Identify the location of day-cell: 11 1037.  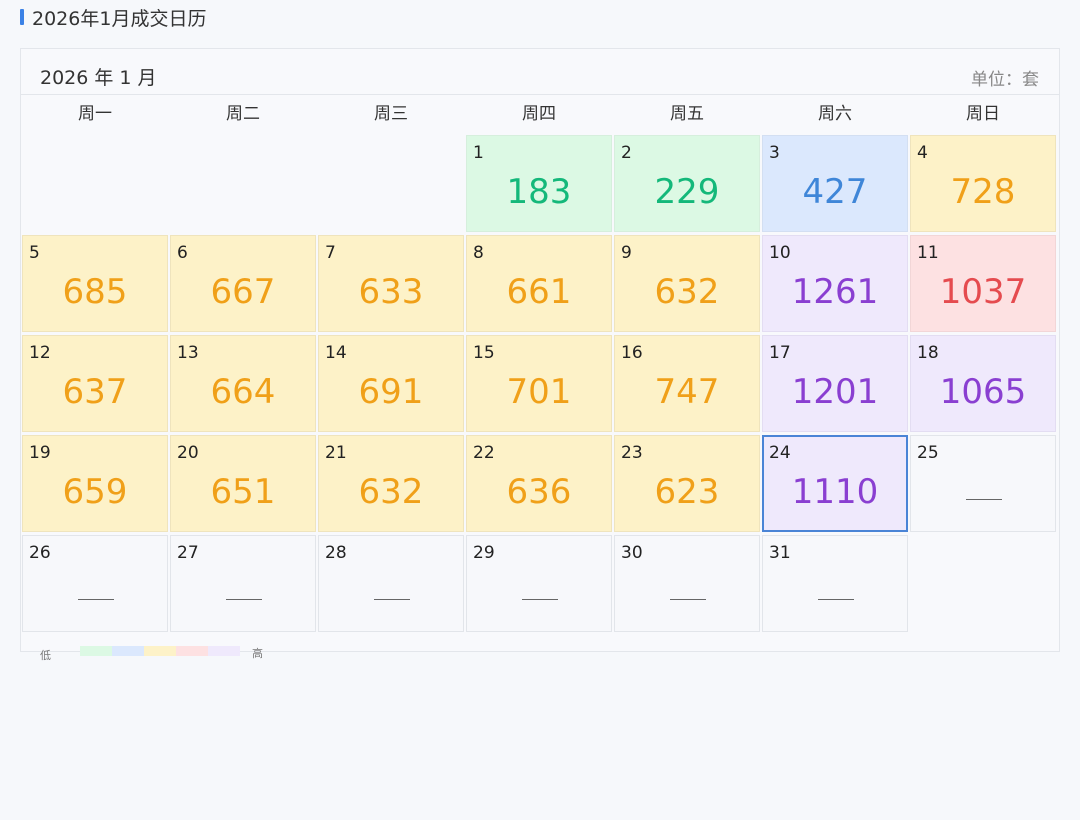
(983, 283).